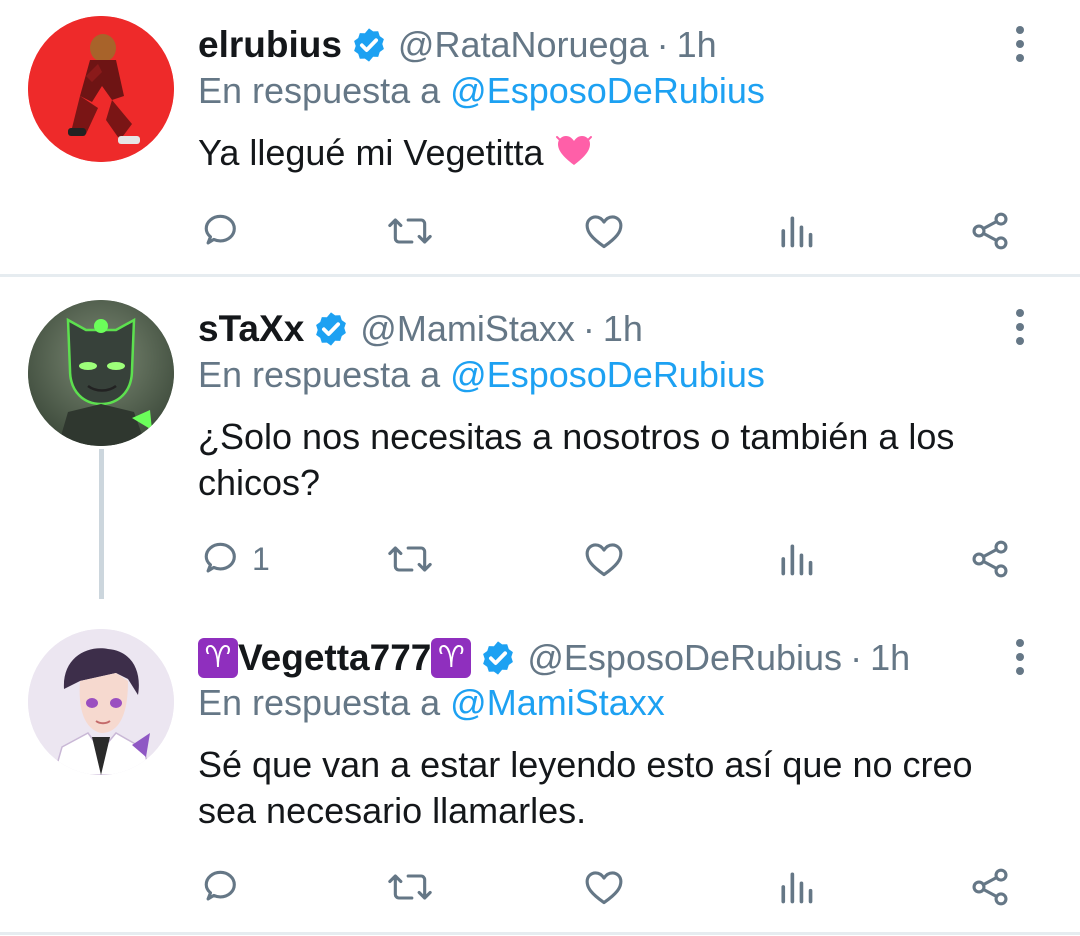 The image size is (1080, 936). I want to click on reply-count: 1, so click(261, 558).